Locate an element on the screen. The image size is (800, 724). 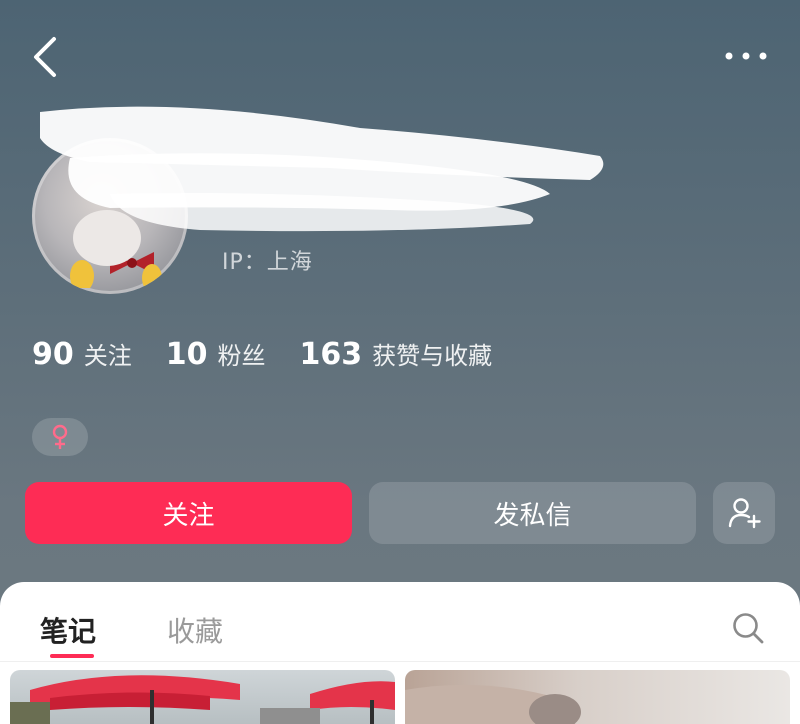
tab-notes: 笔记 is located at coordinates (68, 630).